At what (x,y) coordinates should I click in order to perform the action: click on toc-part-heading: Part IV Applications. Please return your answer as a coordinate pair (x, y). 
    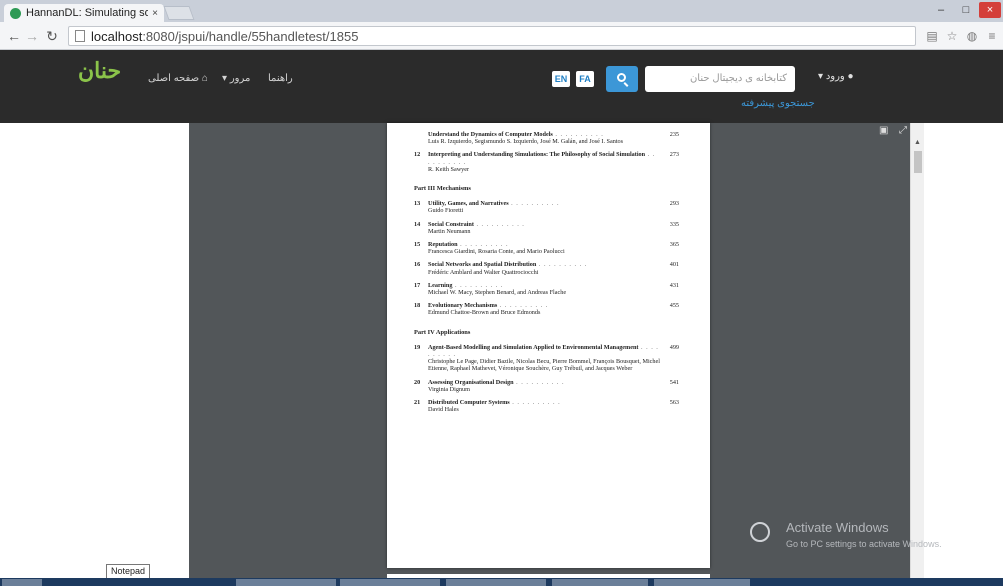
    Looking at the image, I should click on (442, 332).